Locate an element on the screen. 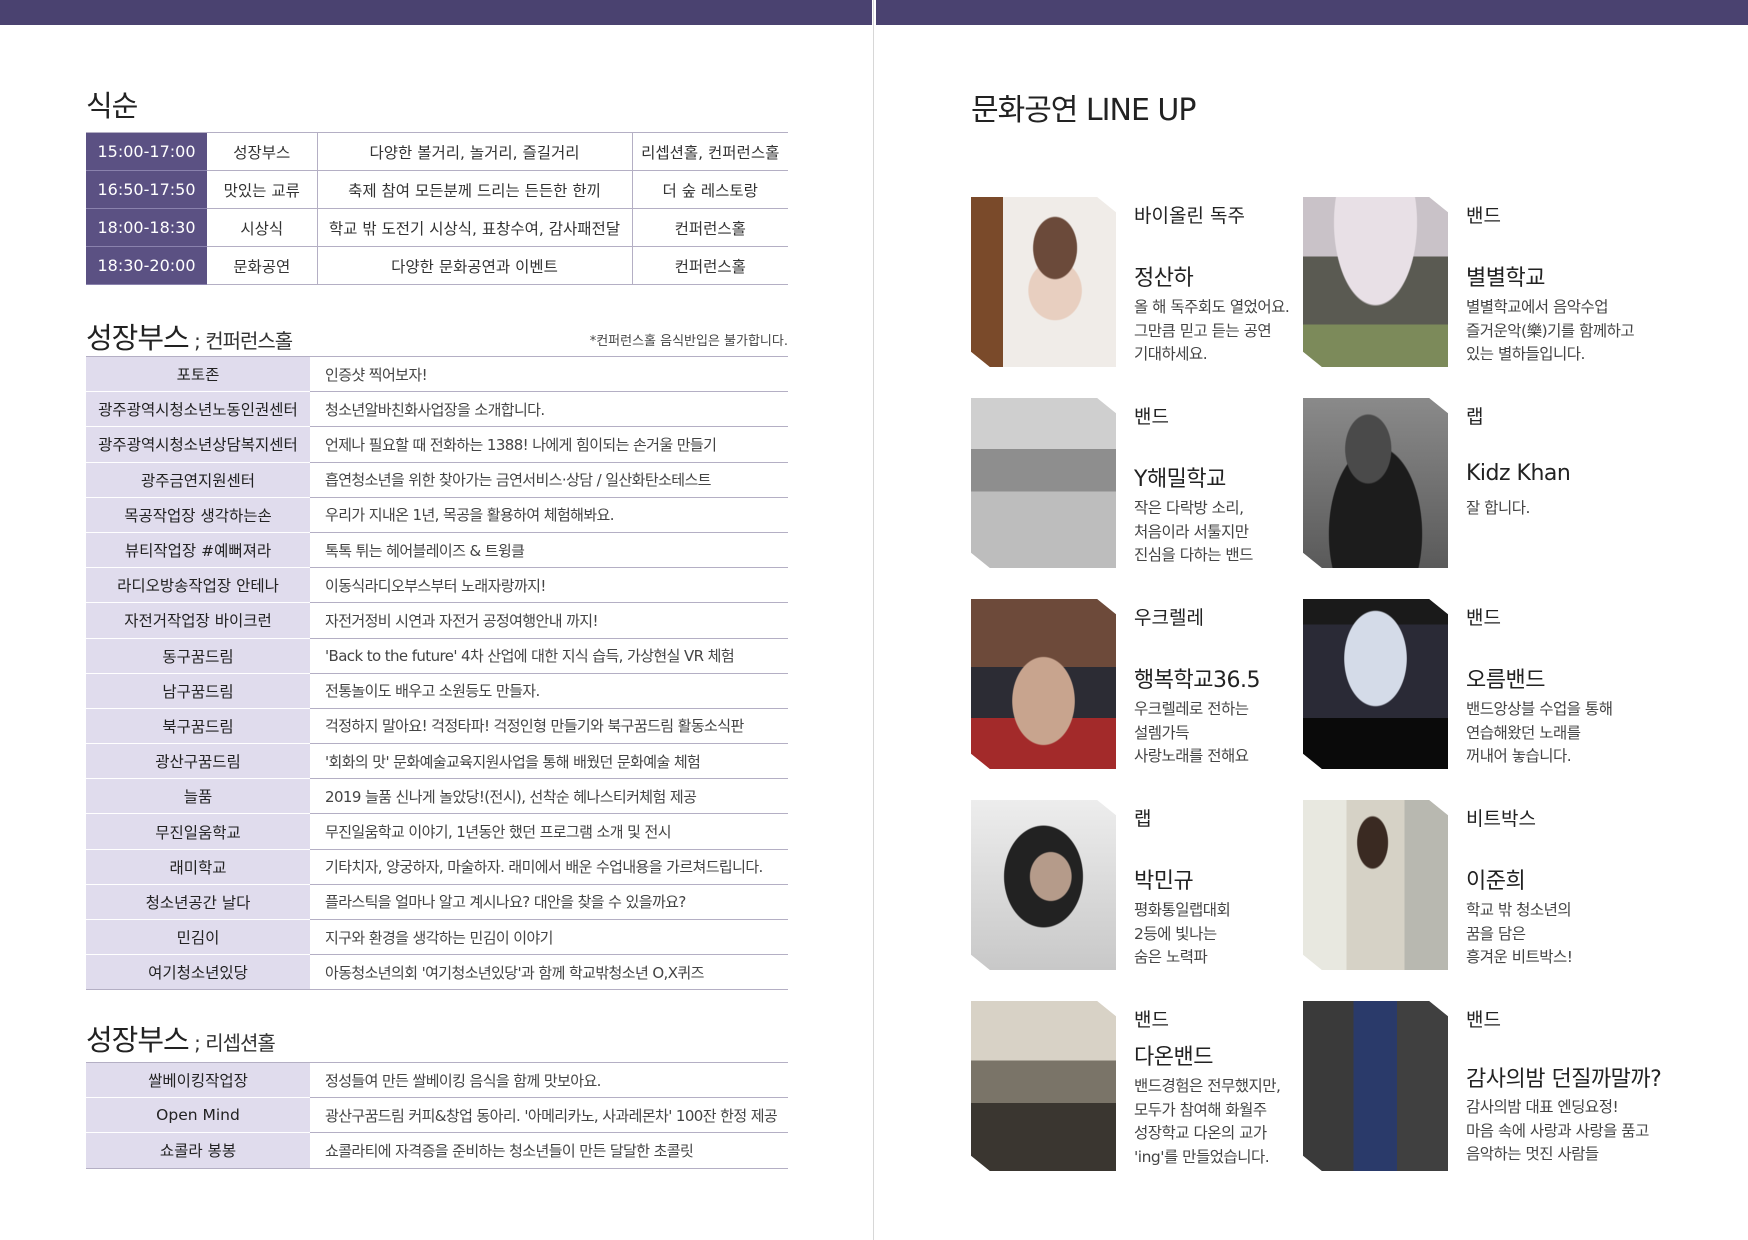 The height and width of the screenshot is (1240, 1748). desc-line: 2등에 빛나는 is located at coordinates (1175, 933).